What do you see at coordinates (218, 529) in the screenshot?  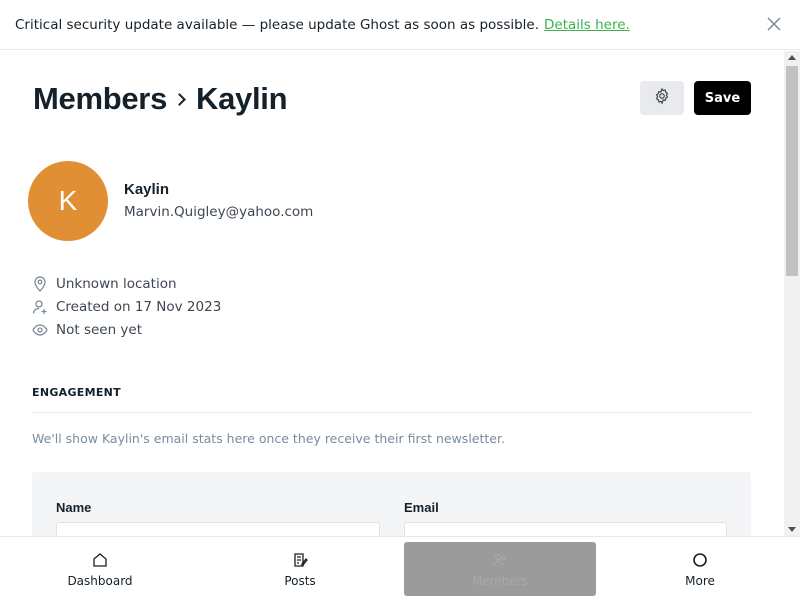 I see `name-field` at bounding box center [218, 529].